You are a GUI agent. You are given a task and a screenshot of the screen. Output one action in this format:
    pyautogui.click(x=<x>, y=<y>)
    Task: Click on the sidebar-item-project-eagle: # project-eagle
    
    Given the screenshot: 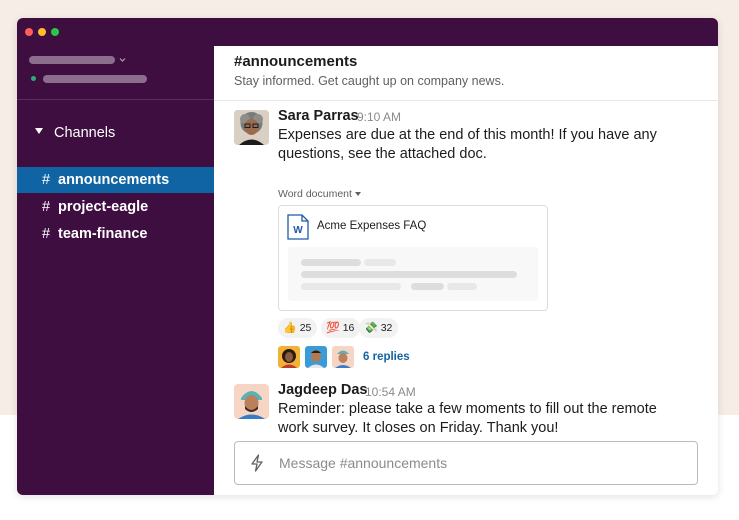 What is the action you would take?
    pyautogui.click(x=115, y=207)
    